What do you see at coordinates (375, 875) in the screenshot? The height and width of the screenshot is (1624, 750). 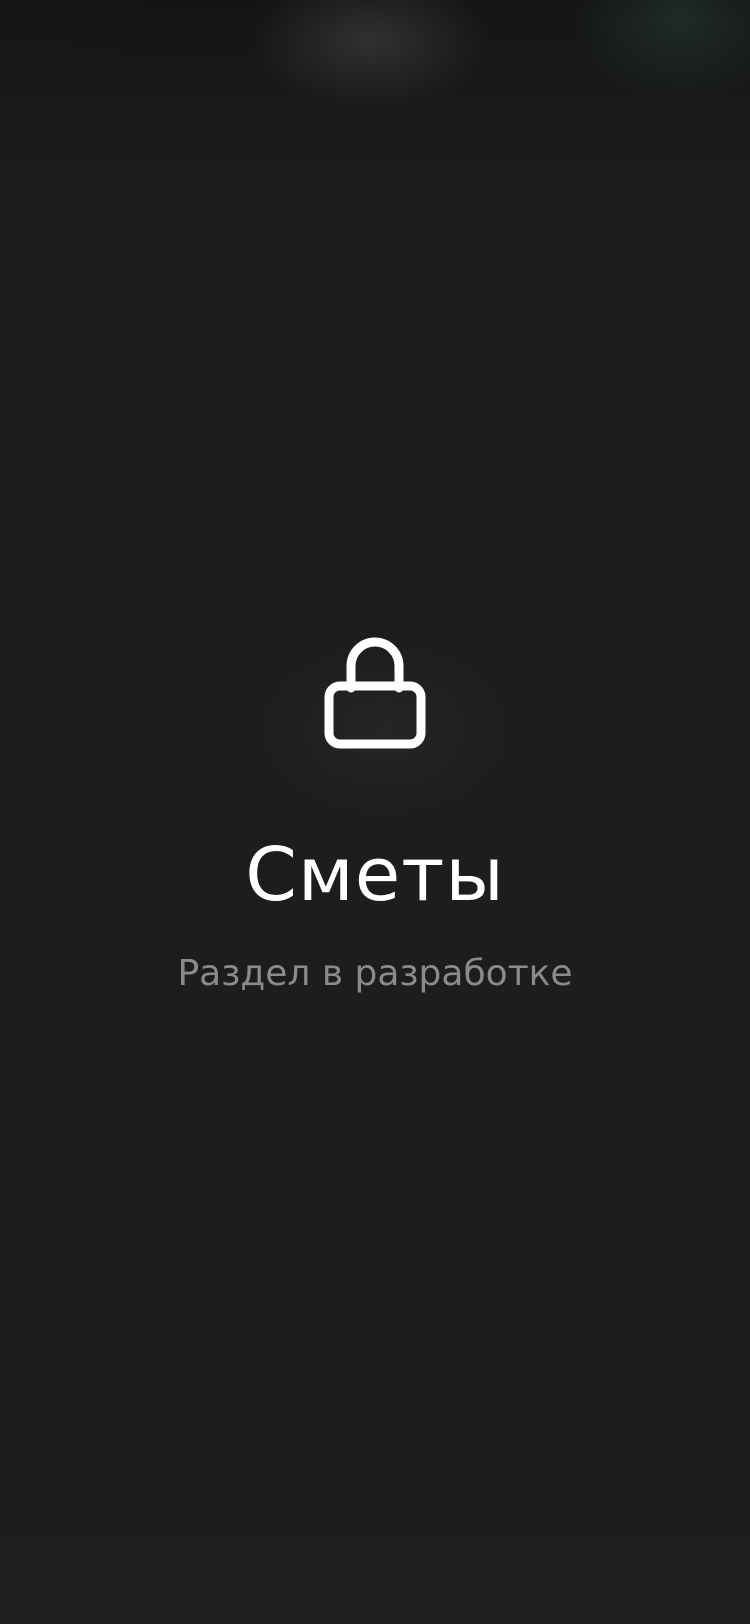 I see `page-title: Сметы` at bounding box center [375, 875].